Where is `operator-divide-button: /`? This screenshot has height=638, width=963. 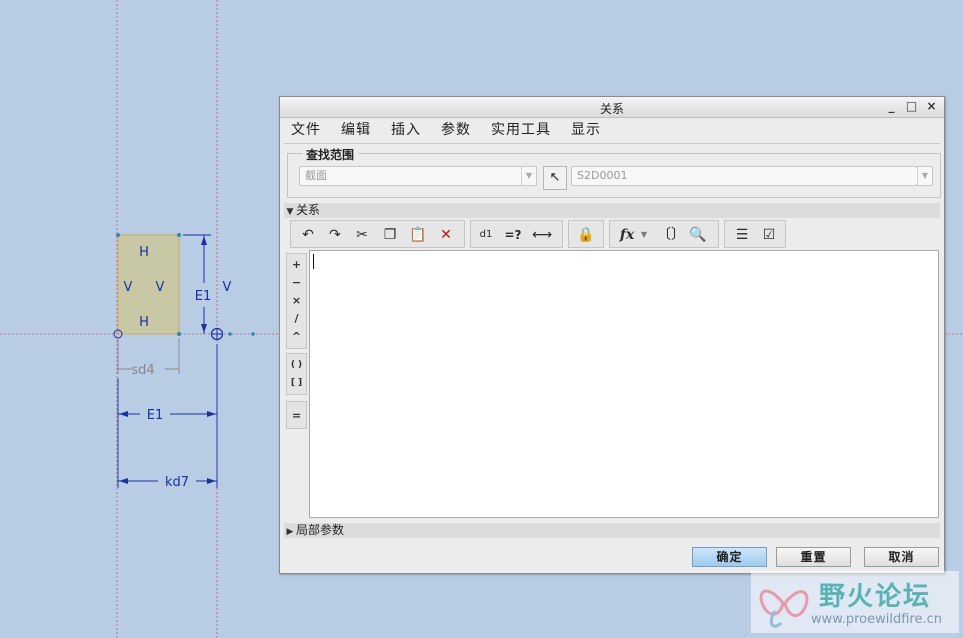 operator-divide-button: / is located at coordinates (296, 318).